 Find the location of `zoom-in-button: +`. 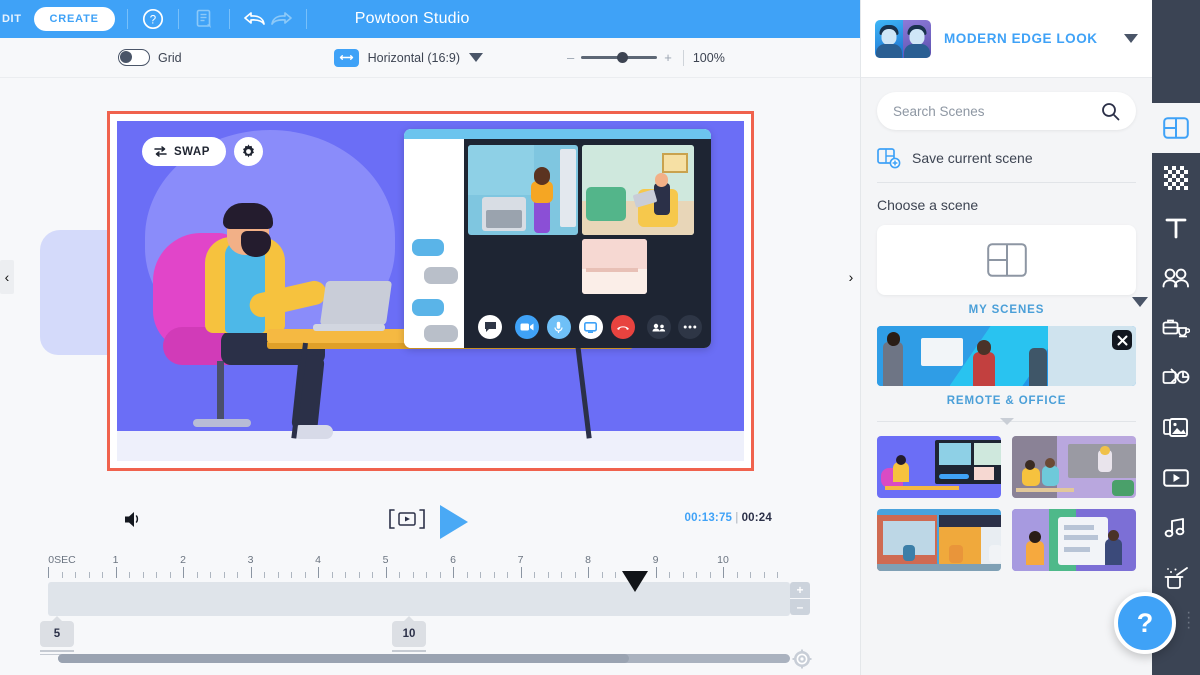

zoom-in-button: + is located at coordinates (668, 57).